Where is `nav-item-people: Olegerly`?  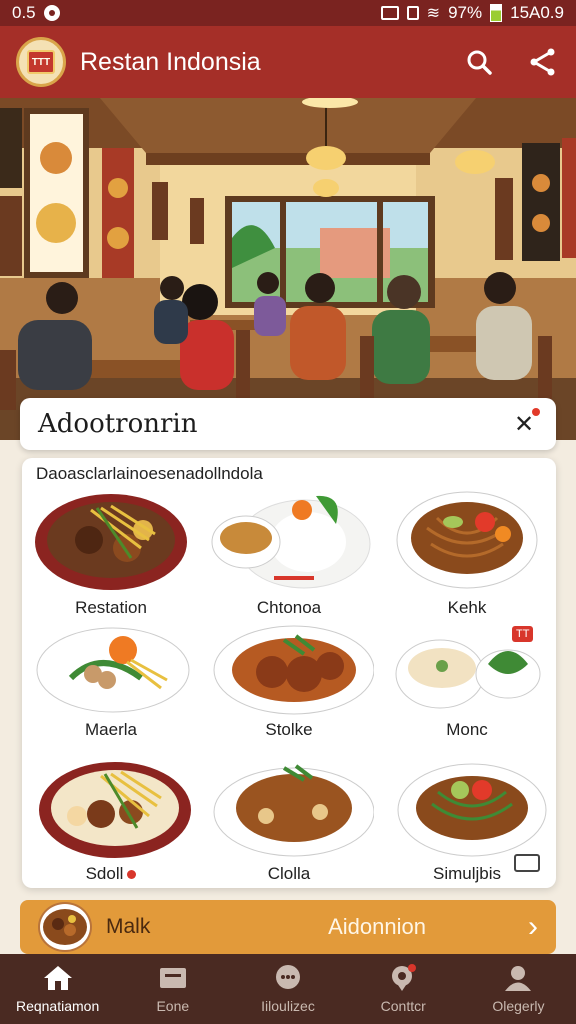 nav-item-people: Olegerly is located at coordinates (518, 989).